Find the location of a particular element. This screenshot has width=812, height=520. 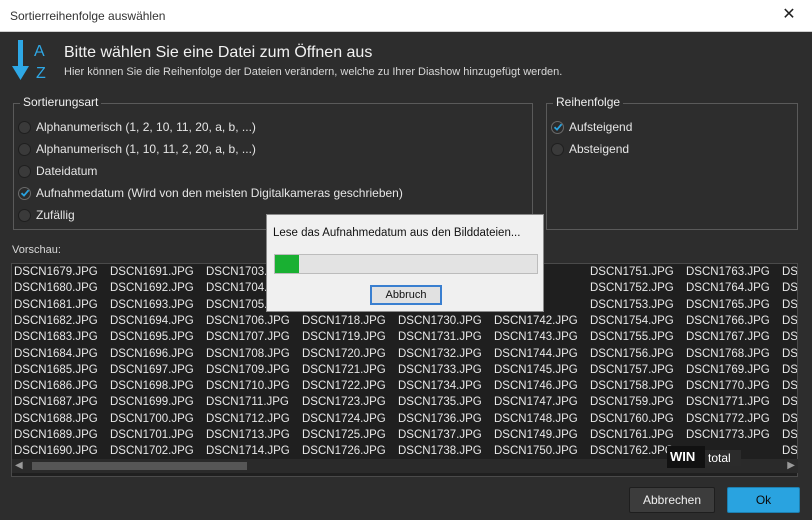

preview-file-item: DSCN1702.JPG is located at coordinates (152, 451).